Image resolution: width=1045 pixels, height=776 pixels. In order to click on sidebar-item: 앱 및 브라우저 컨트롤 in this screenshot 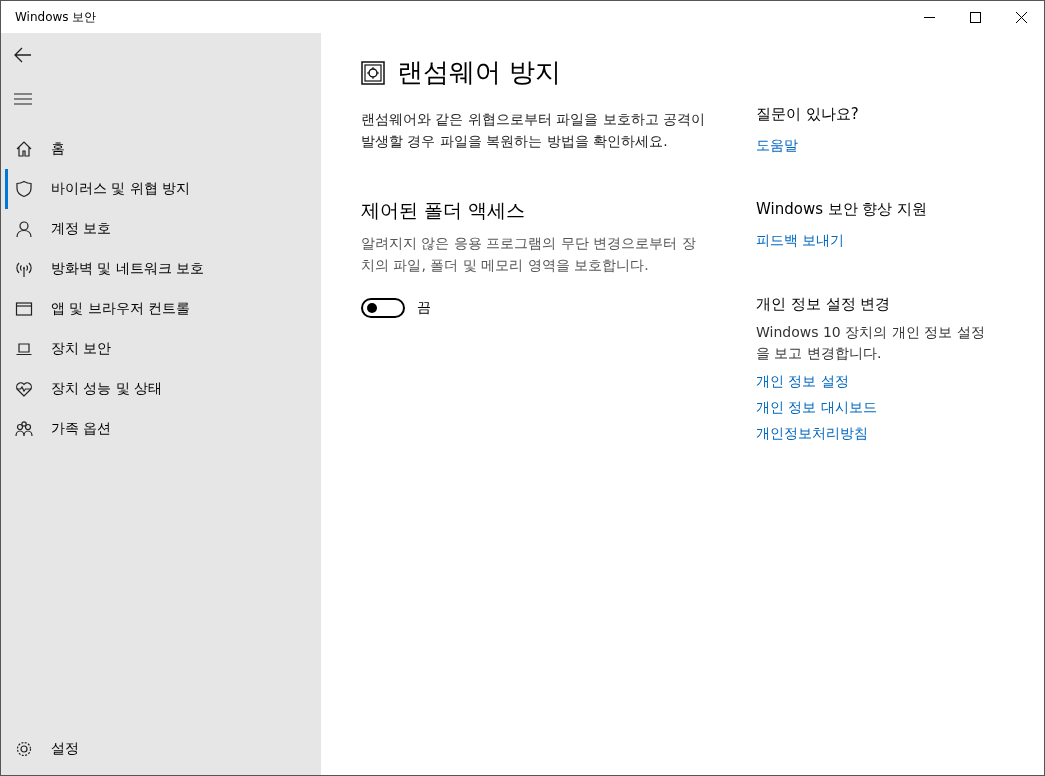, I will do `click(163, 309)`.